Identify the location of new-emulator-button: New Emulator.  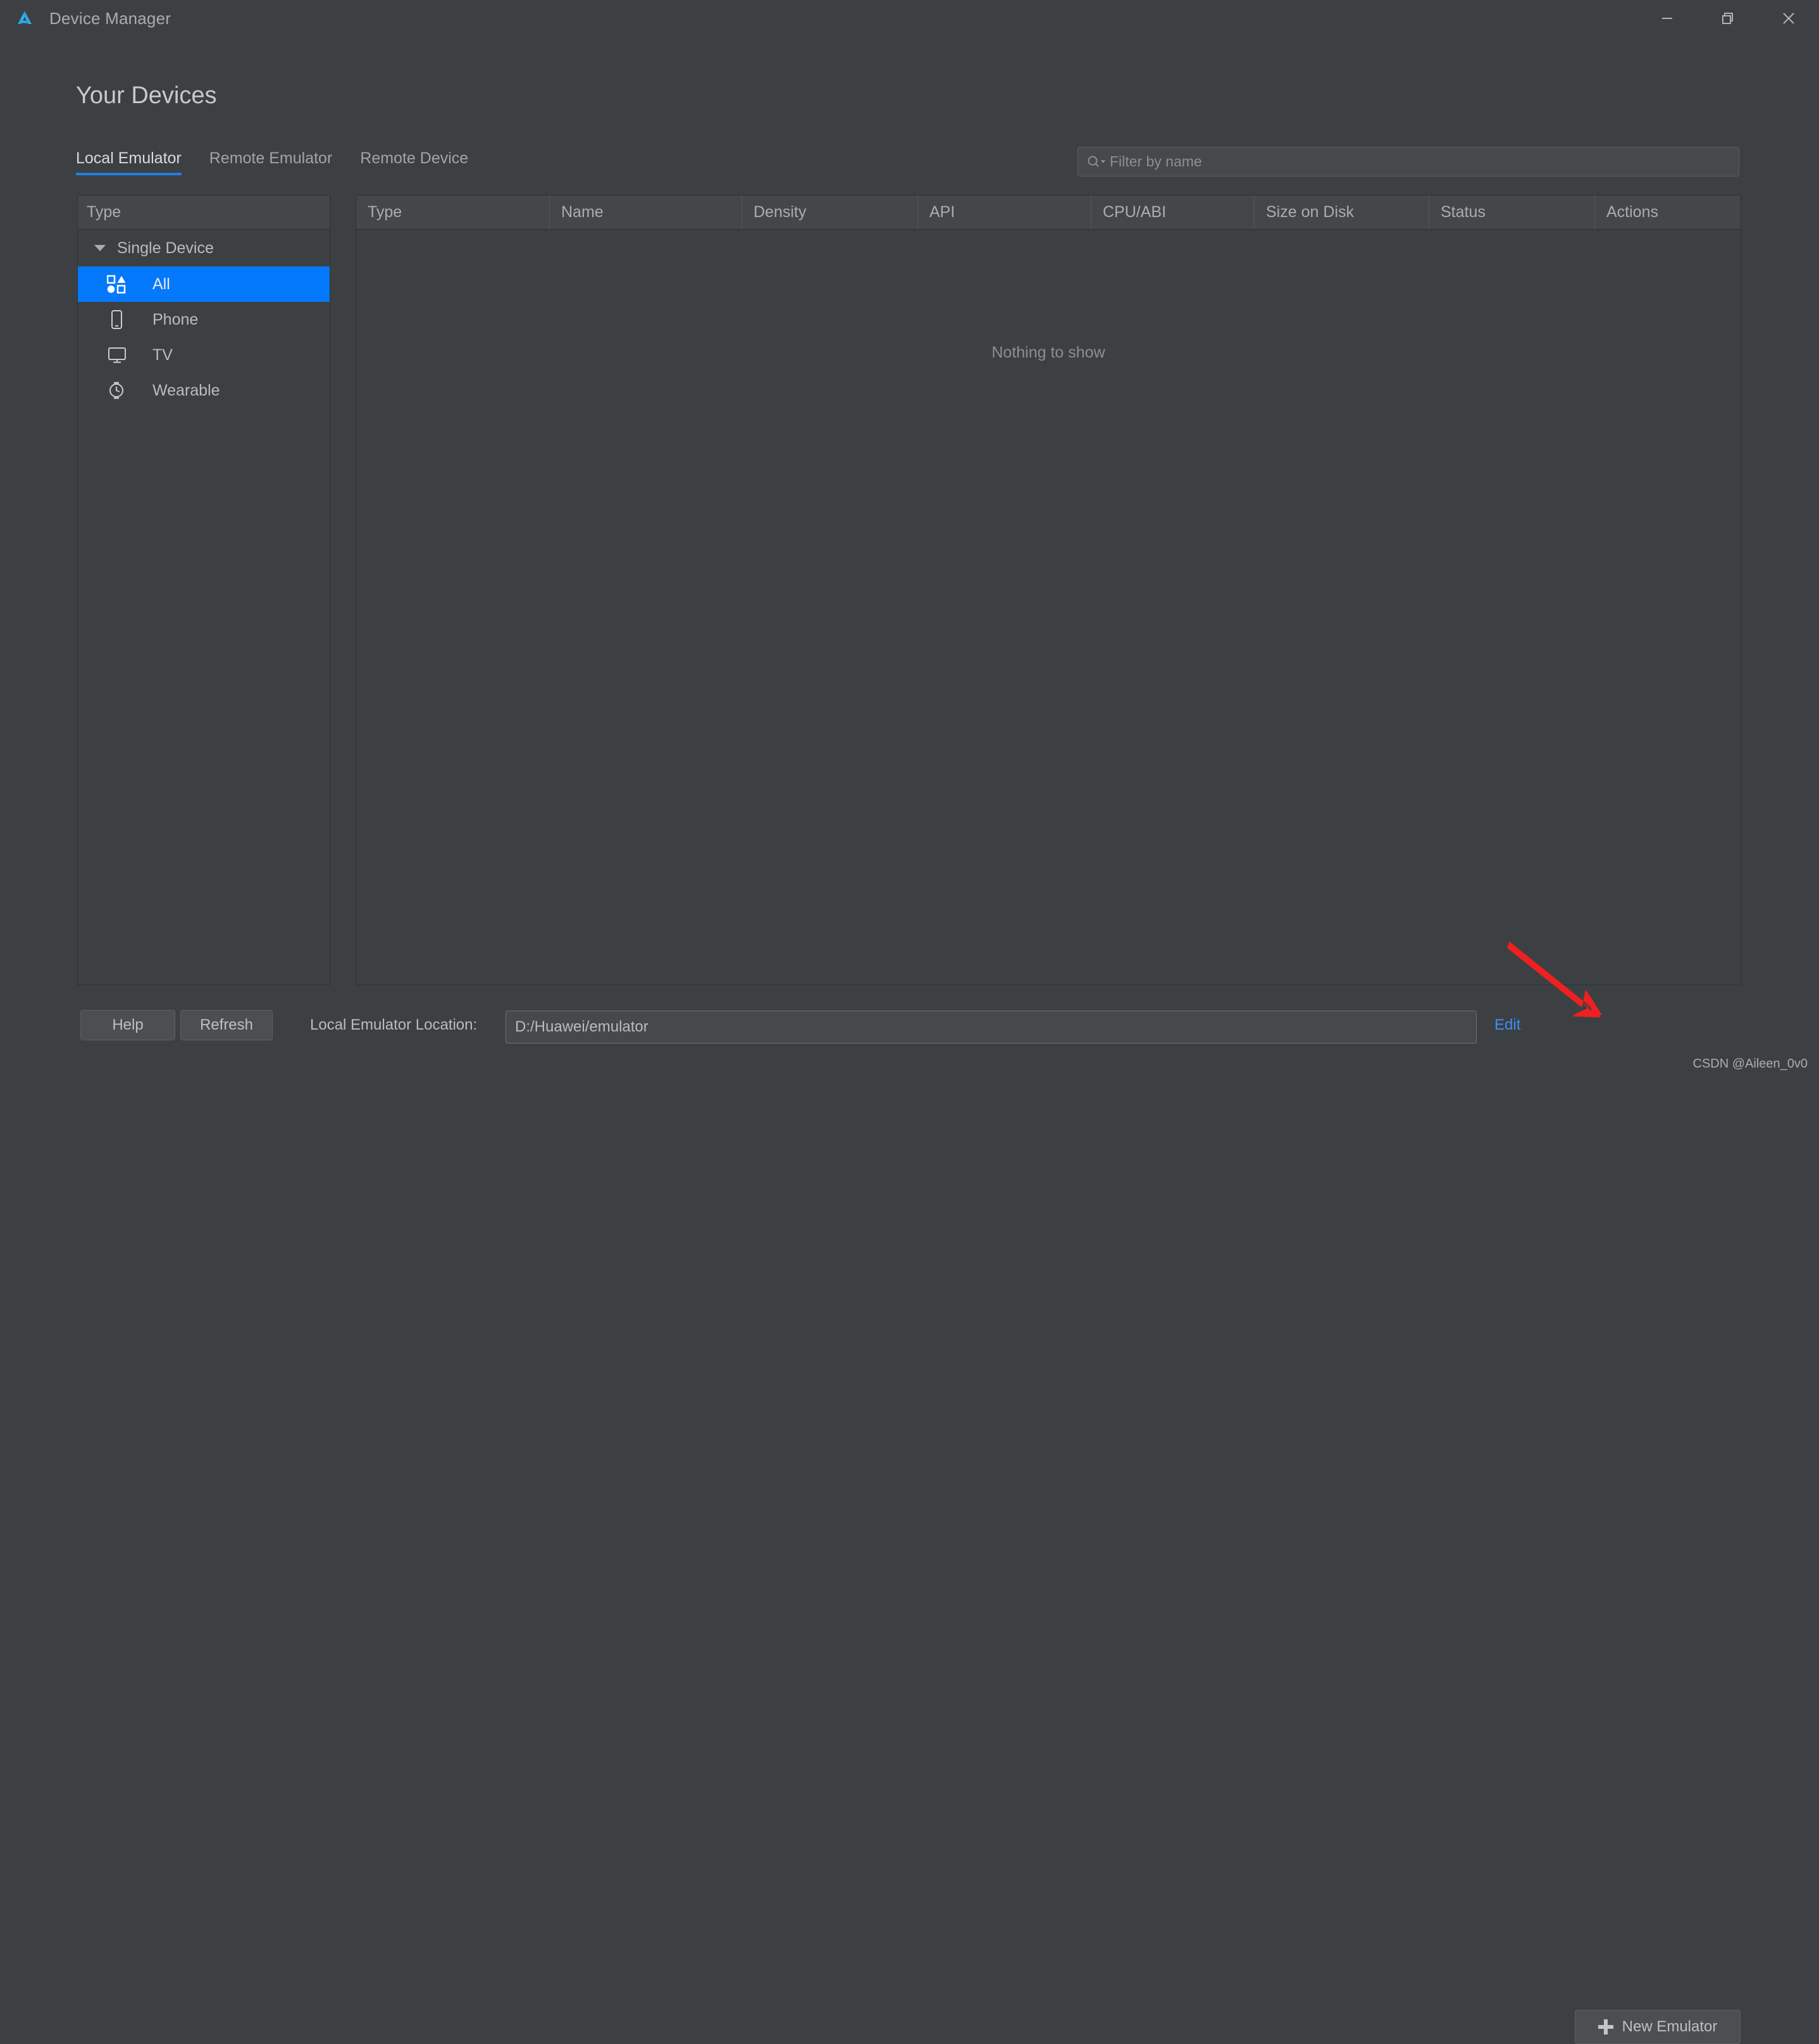
(1658, 2027).